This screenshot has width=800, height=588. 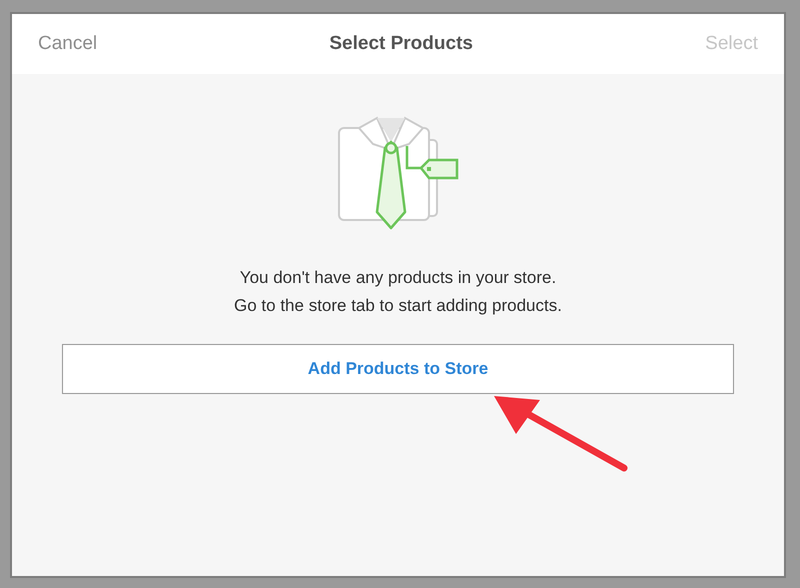 What do you see at coordinates (401, 44) in the screenshot?
I see `dialog-title: Select Products` at bounding box center [401, 44].